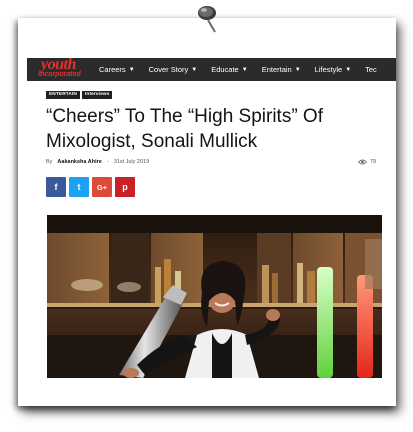 The image size is (413, 432). Describe the element at coordinates (59, 74) in the screenshot. I see `logo-text-incorporated: incorporated` at that location.